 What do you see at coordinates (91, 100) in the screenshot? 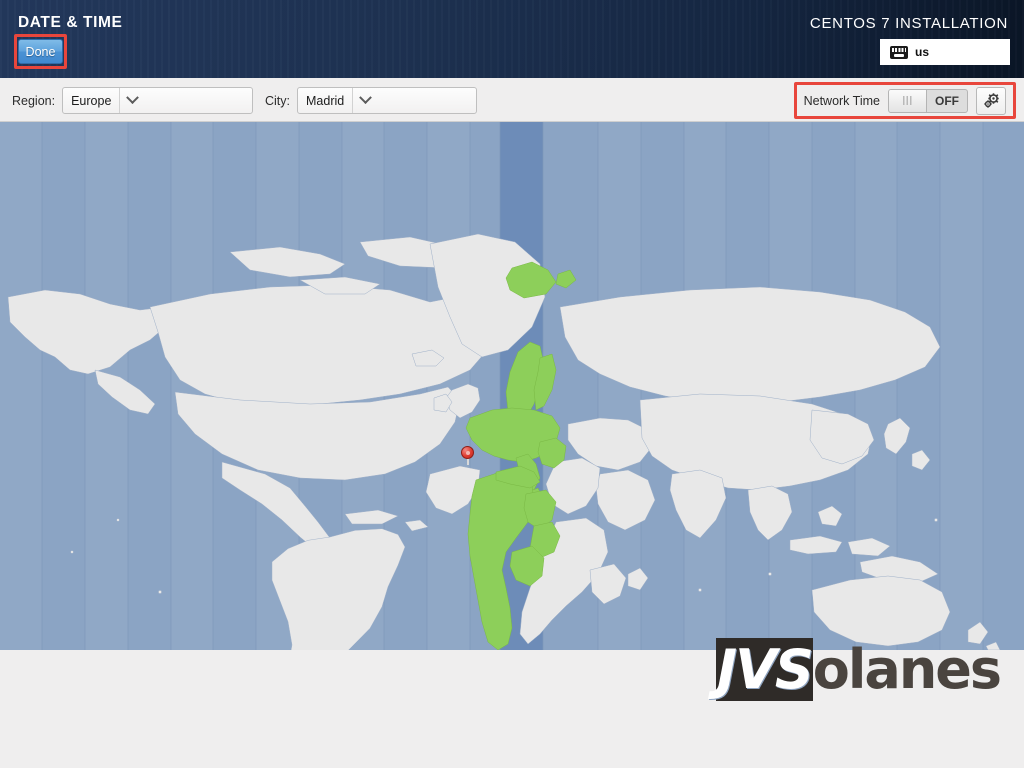
I see `region-value: Europe` at bounding box center [91, 100].